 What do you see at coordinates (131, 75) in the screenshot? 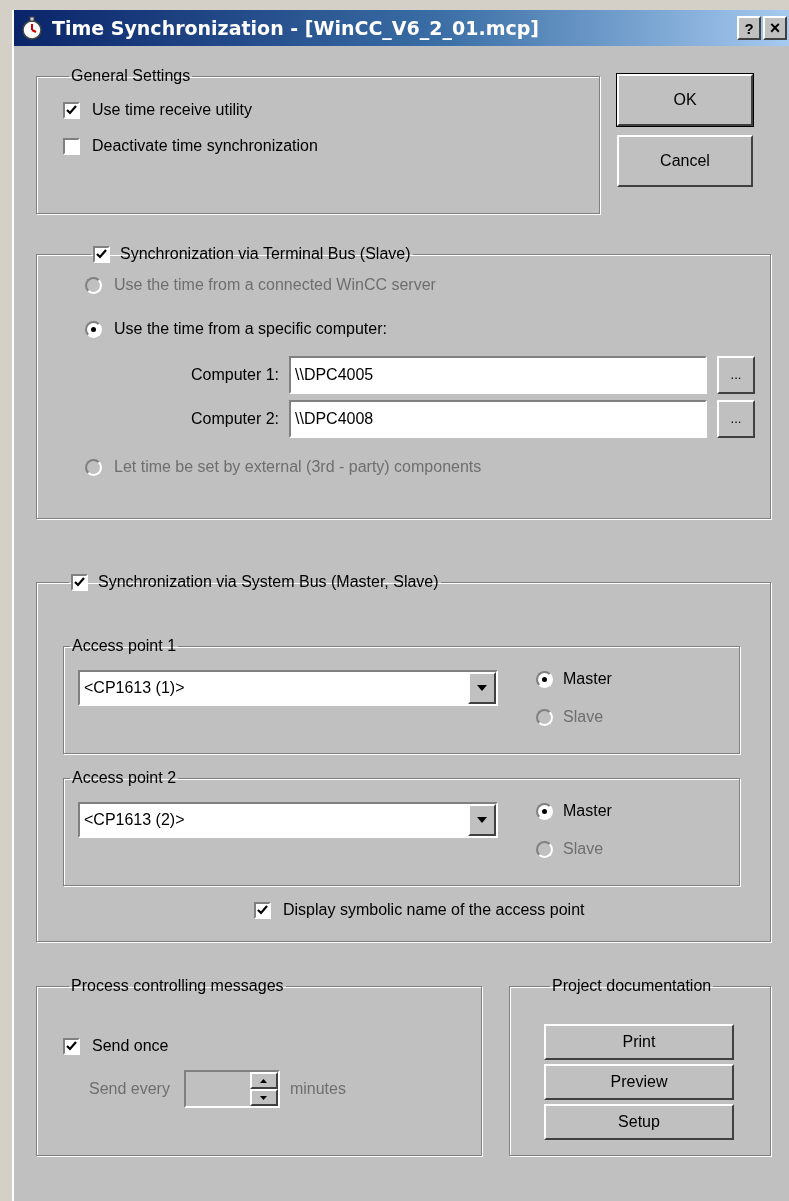
I see `group-title: General Settings` at bounding box center [131, 75].